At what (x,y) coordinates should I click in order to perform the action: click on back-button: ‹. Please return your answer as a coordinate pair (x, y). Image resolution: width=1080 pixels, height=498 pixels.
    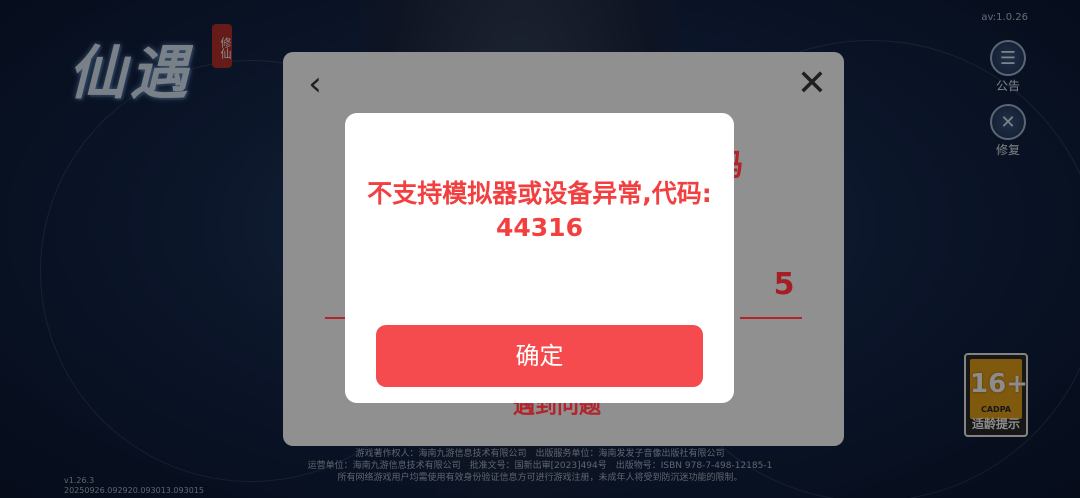
    Looking at the image, I should click on (315, 84).